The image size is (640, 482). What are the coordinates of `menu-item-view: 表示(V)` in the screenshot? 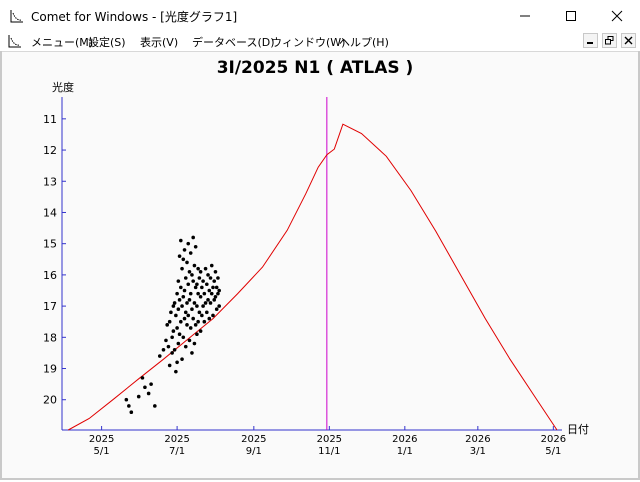 It's located at (159, 42).